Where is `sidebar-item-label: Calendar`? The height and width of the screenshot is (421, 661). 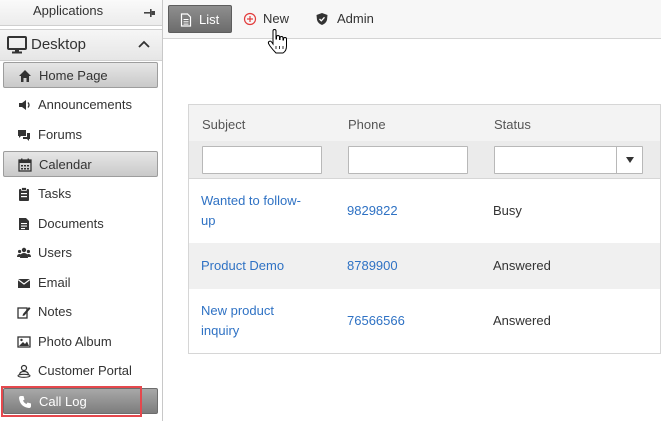 sidebar-item-label: Calendar is located at coordinates (65, 164).